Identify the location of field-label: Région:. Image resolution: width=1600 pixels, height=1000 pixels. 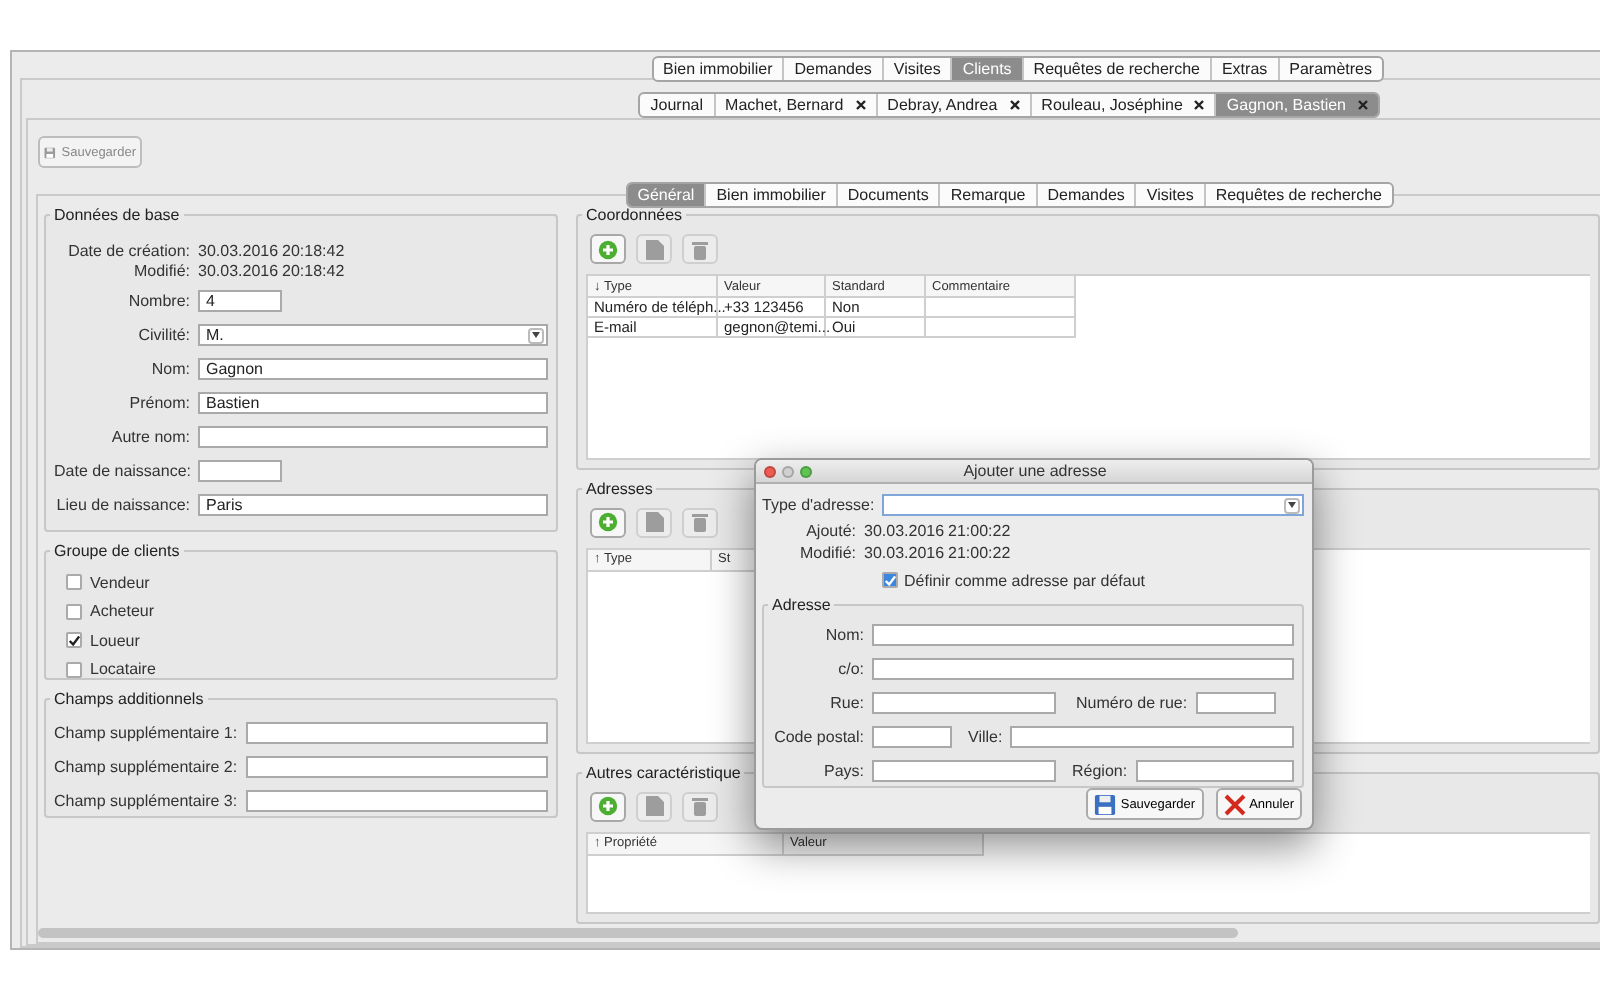
(1100, 771).